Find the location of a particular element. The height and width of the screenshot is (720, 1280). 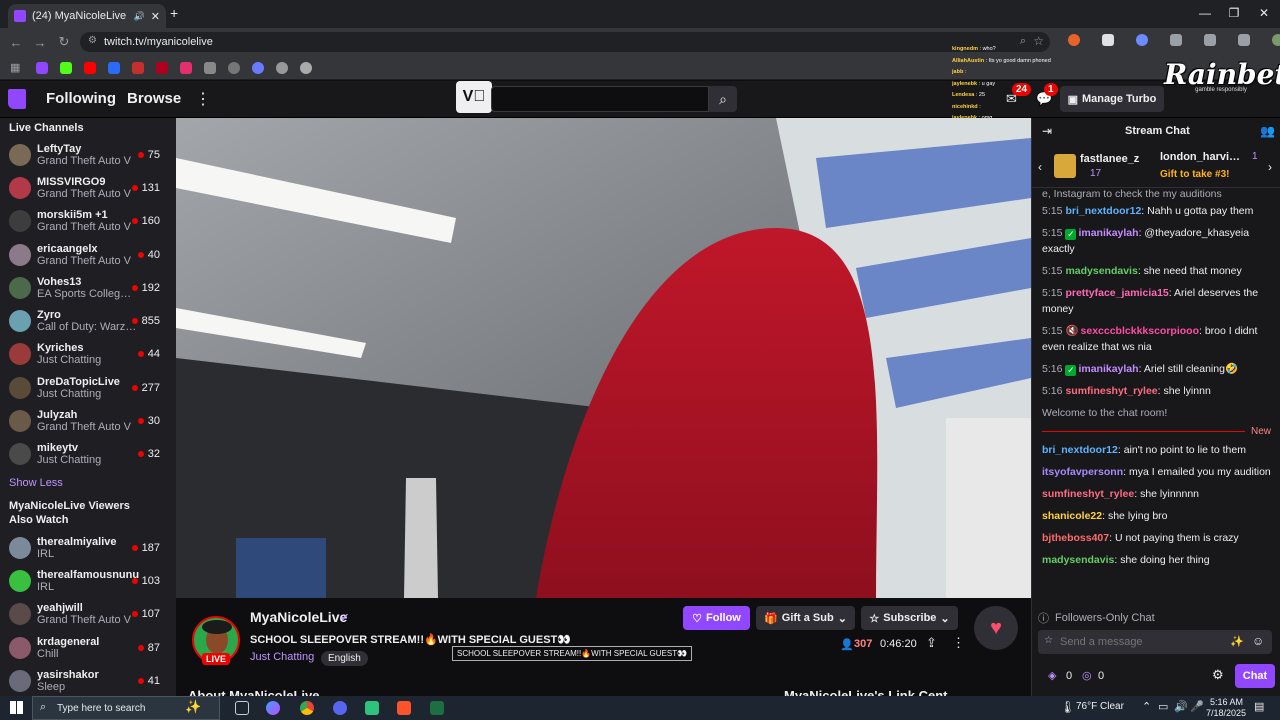

chat-input: ☆ ✨ ☺ is located at coordinates (1155, 642).